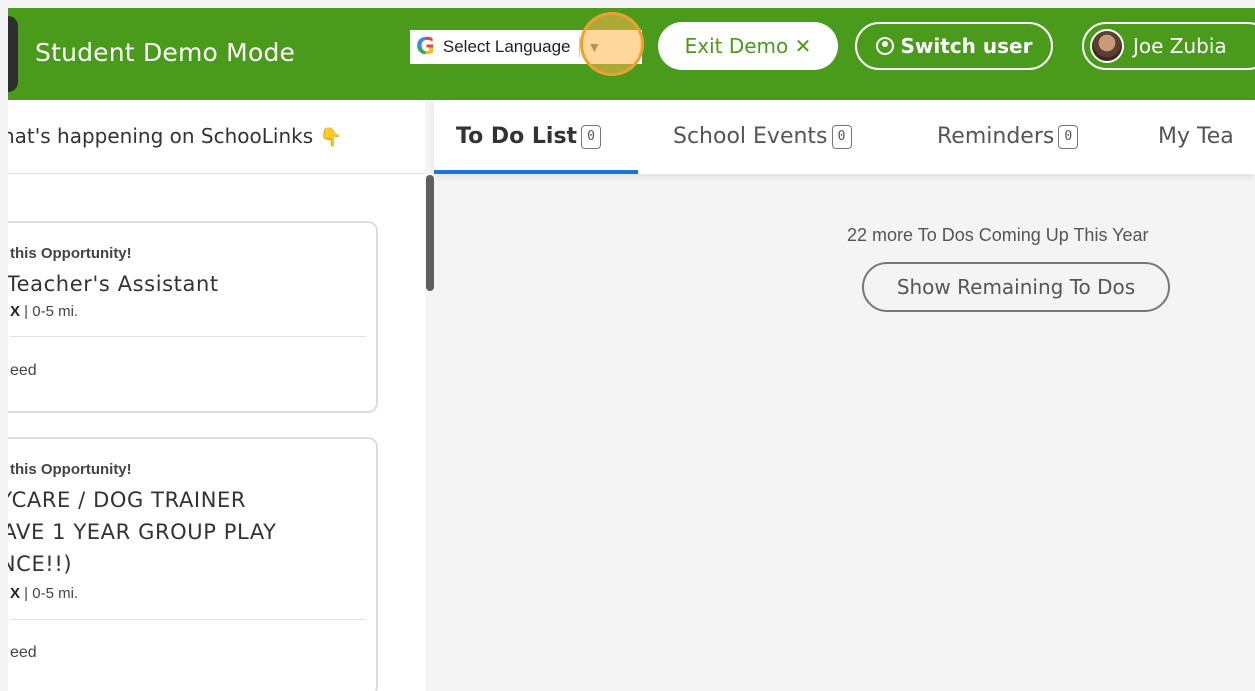  What do you see at coordinates (517, 136) in the screenshot?
I see `tab-label: To Do List` at bounding box center [517, 136].